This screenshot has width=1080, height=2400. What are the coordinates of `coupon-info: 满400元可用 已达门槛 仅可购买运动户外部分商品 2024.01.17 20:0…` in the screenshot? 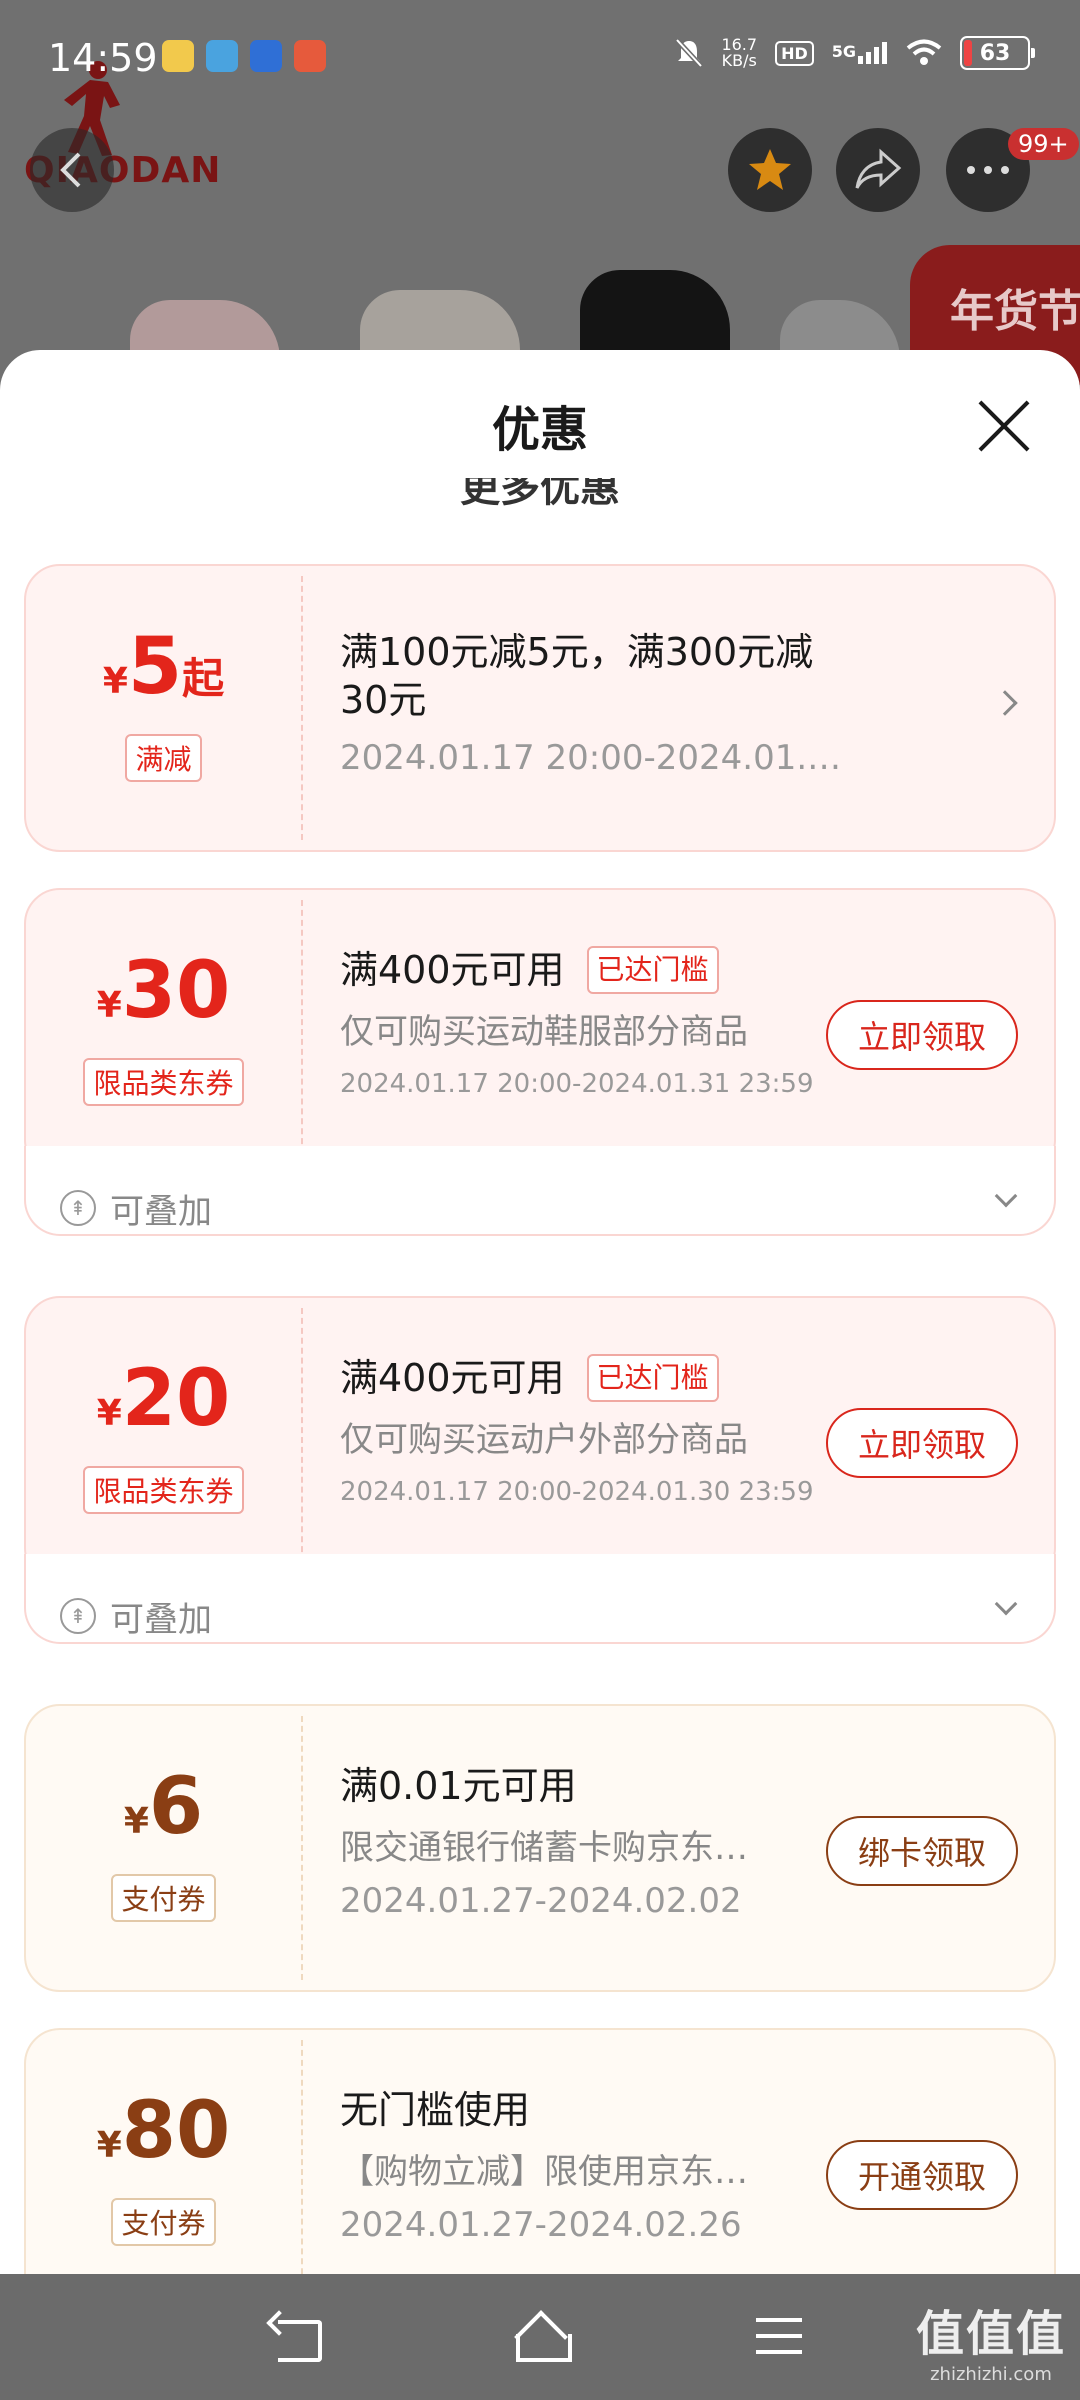 It's located at (600, 1430).